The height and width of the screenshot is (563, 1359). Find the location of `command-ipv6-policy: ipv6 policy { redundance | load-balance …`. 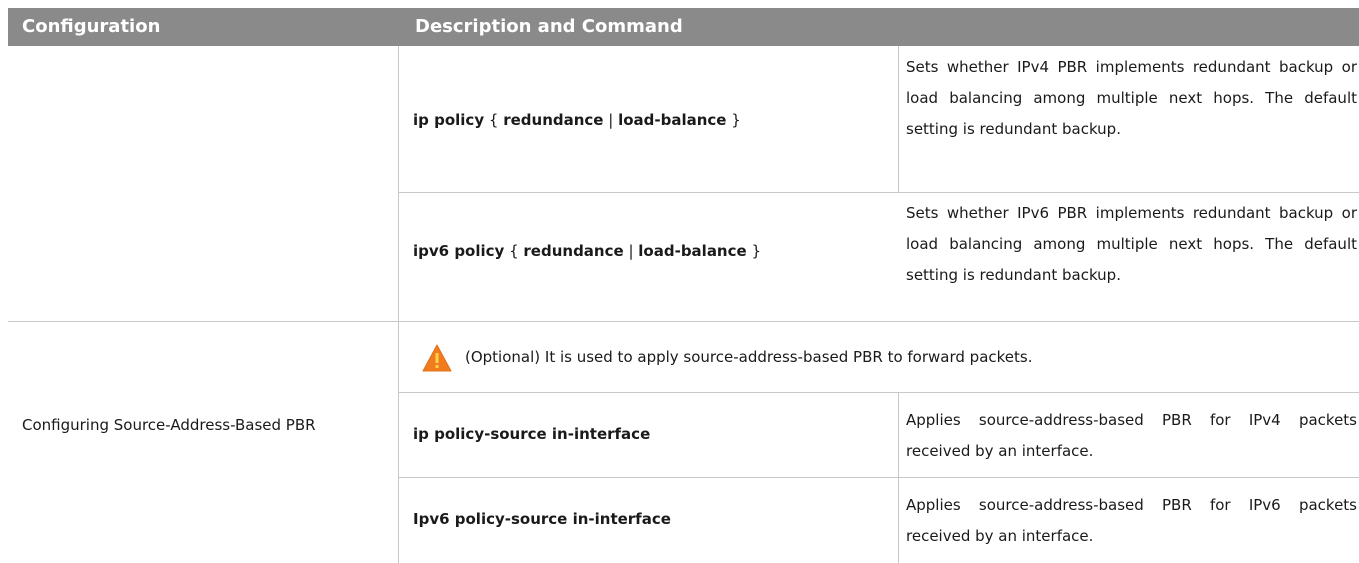

command-ipv6-policy: ipv6 policy { redundance | load-balance … is located at coordinates (587, 251).